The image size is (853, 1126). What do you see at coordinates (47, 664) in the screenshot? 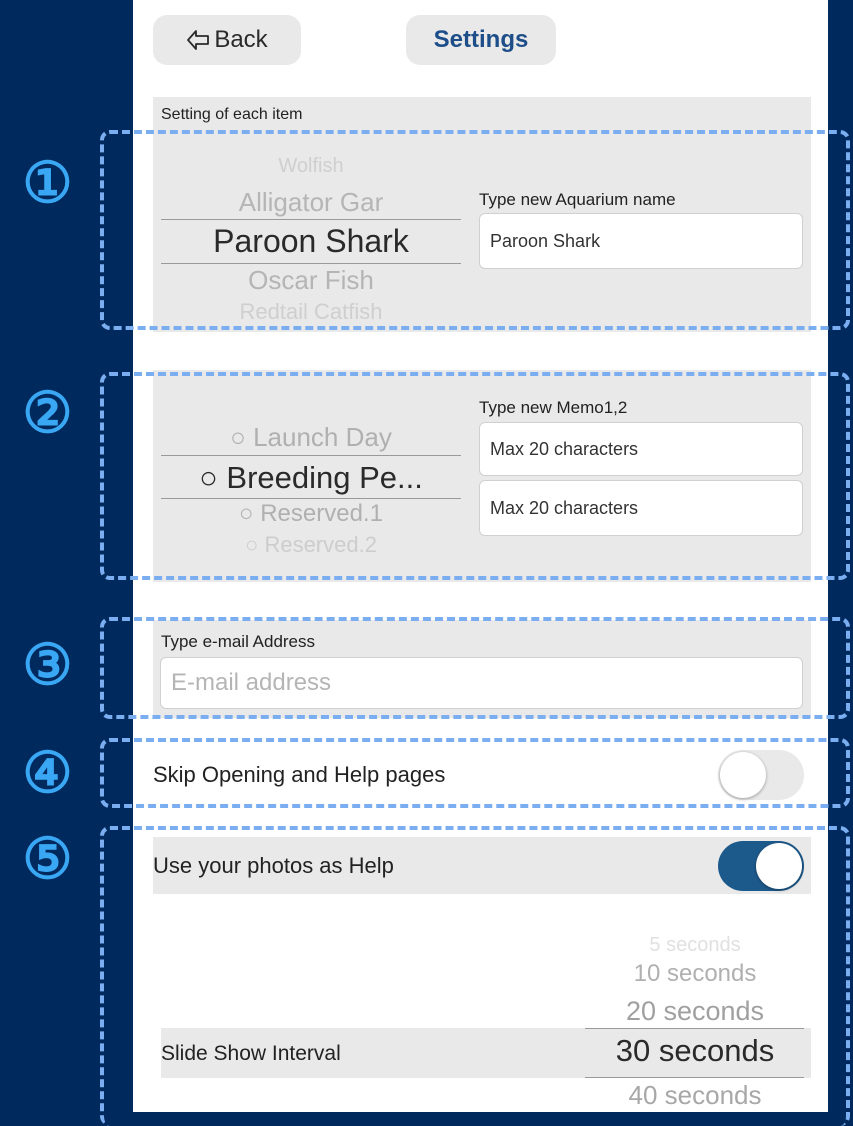
I see `marker-3: ③` at bounding box center [47, 664].